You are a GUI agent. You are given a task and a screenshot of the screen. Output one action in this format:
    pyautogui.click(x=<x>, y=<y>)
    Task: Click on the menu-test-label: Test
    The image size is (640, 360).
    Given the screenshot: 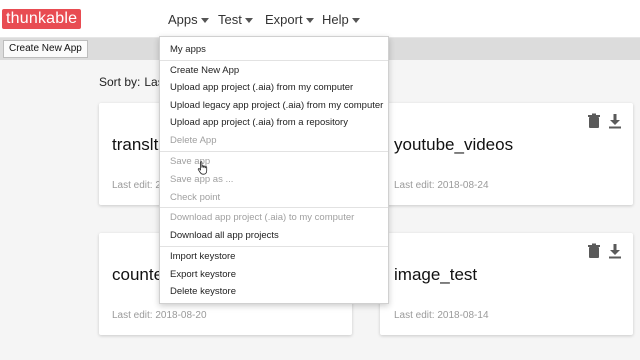 What is the action you would take?
    pyautogui.click(x=230, y=19)
    